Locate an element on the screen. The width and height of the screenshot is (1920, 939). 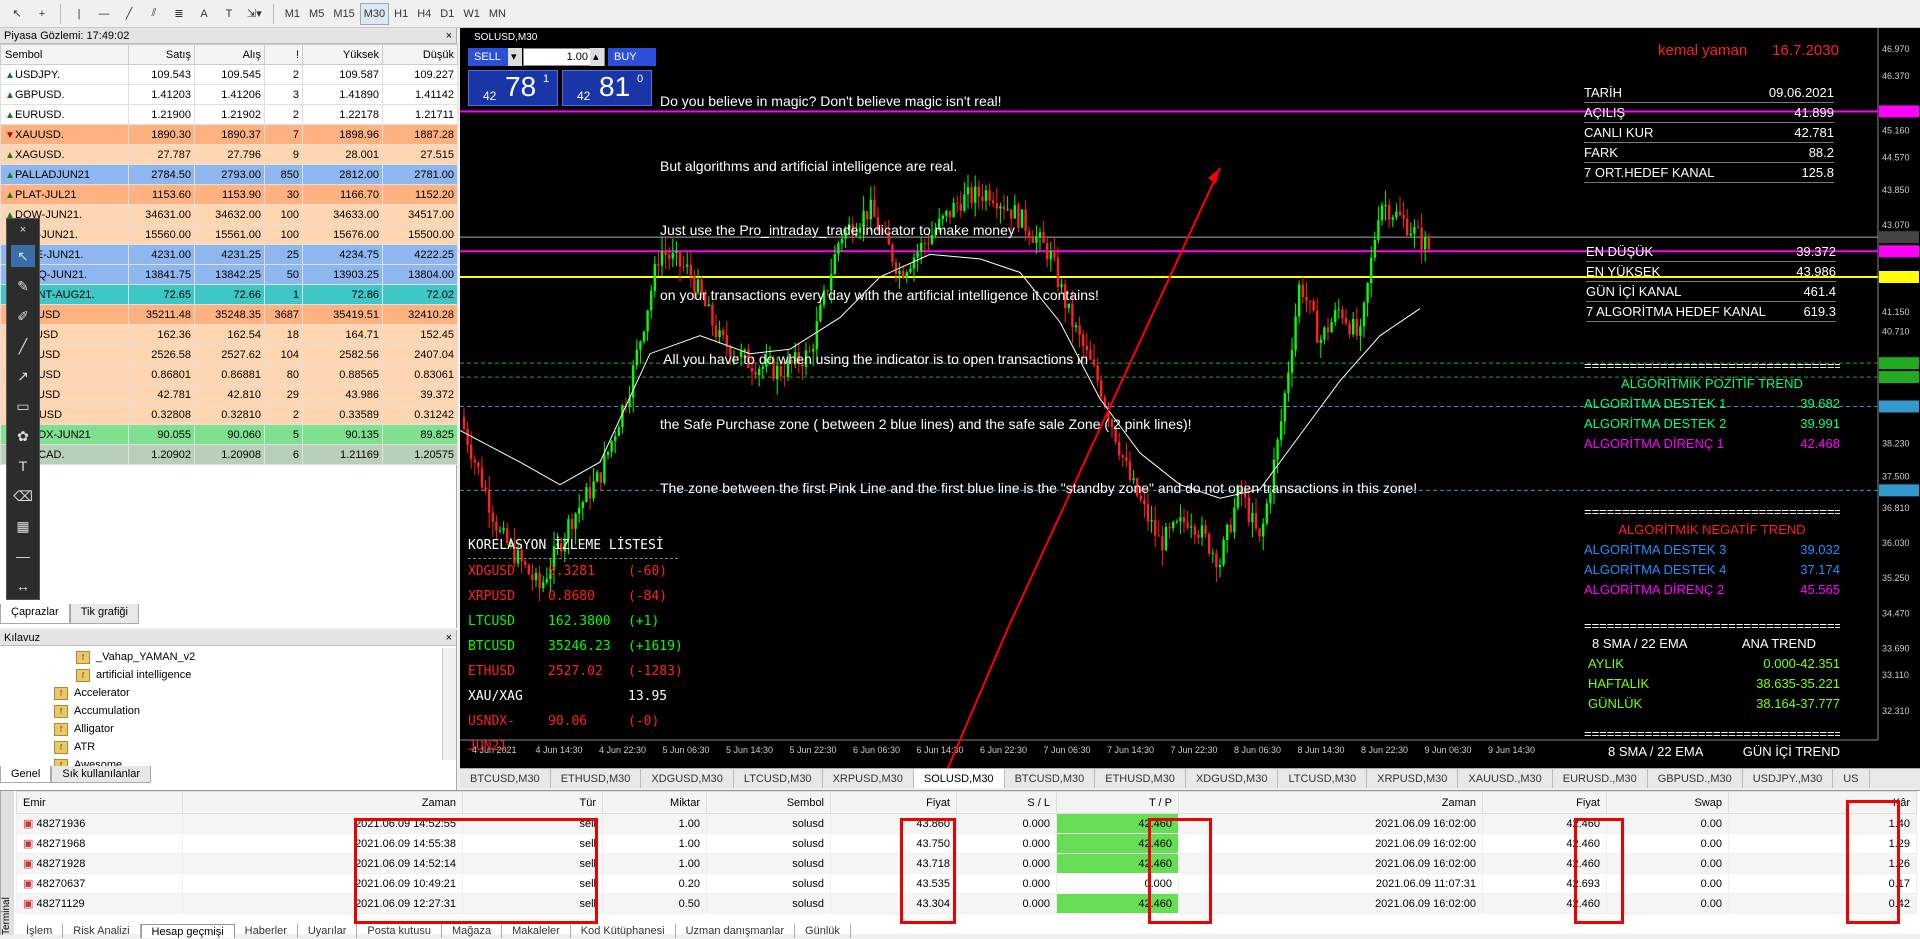
column-header: ! is located at coordinates (283, 54).